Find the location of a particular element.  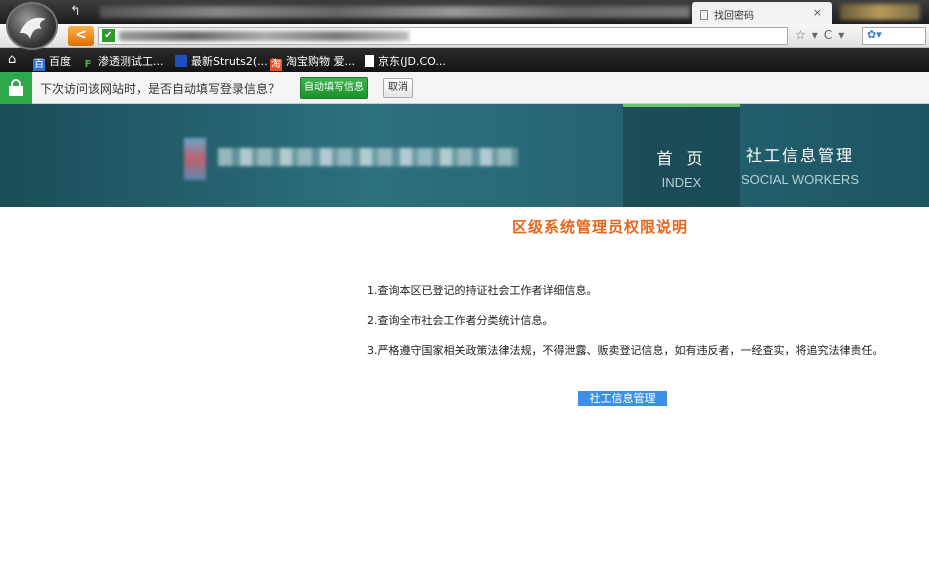

browser-navbar: < ✔ ☆ ▾ C ▾ ✿▾ is located at coordinates (464, 36).